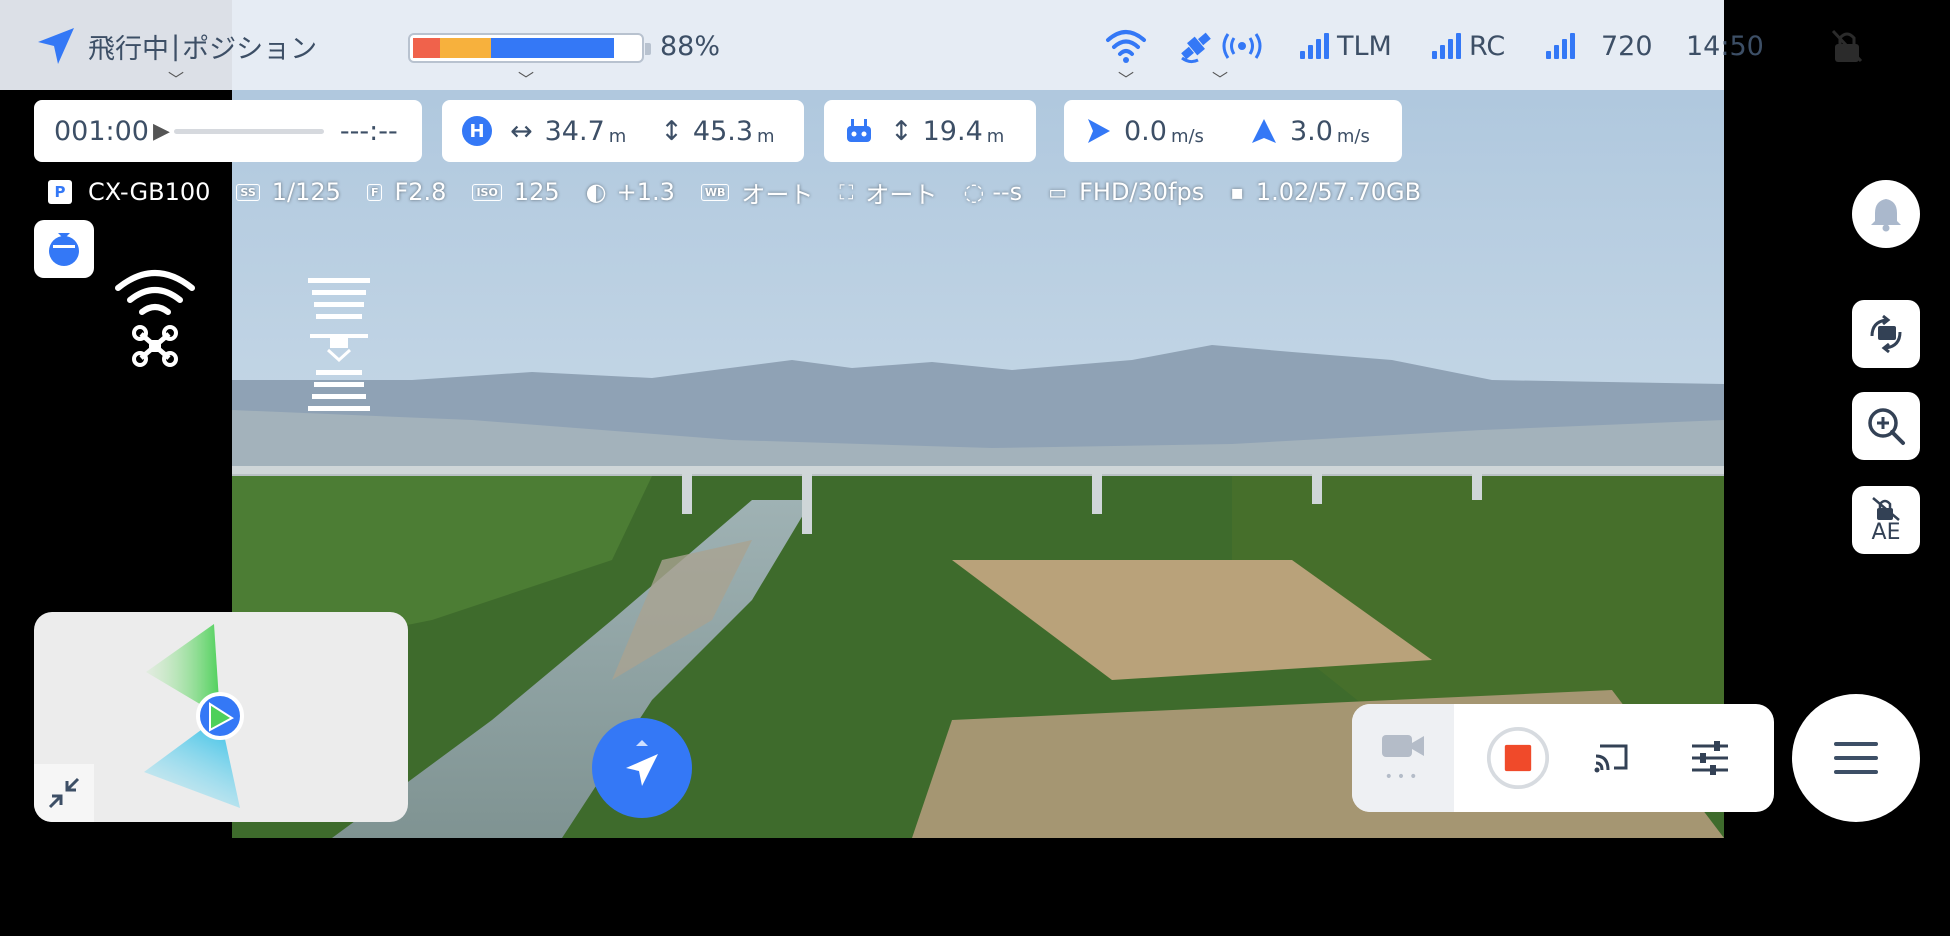 Image resolution: width=1950 pixels, height=936 pixels. I want to click on satellite-icon, so click(1221, 48).